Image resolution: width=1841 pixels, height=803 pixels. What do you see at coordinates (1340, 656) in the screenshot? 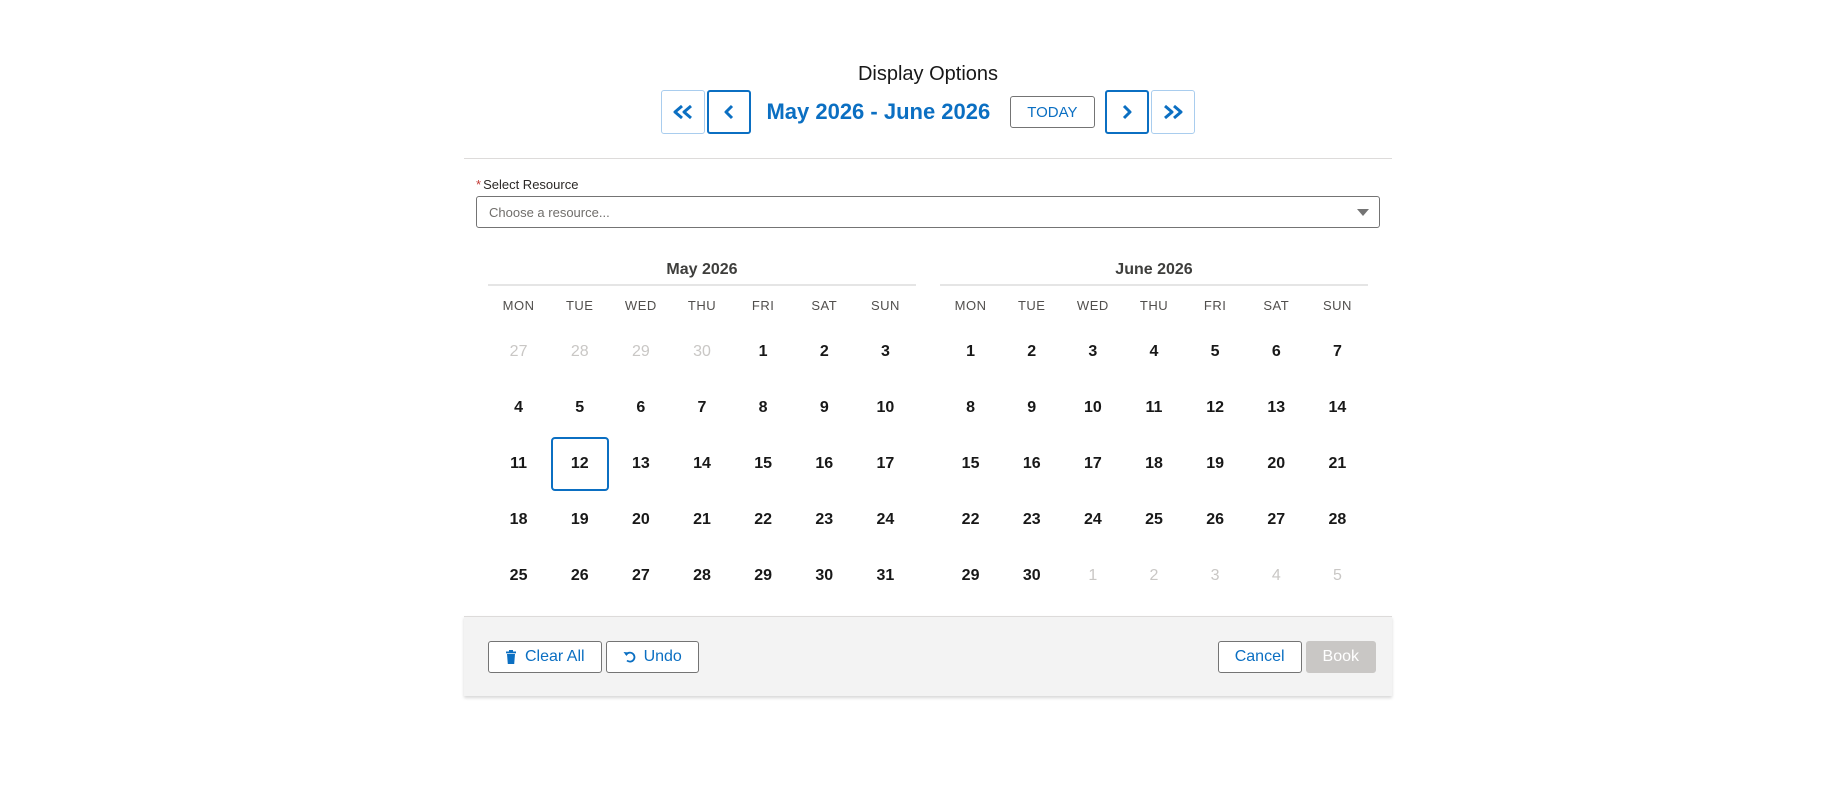
I see `book-button: Book` at bounding box center [1340, 656].